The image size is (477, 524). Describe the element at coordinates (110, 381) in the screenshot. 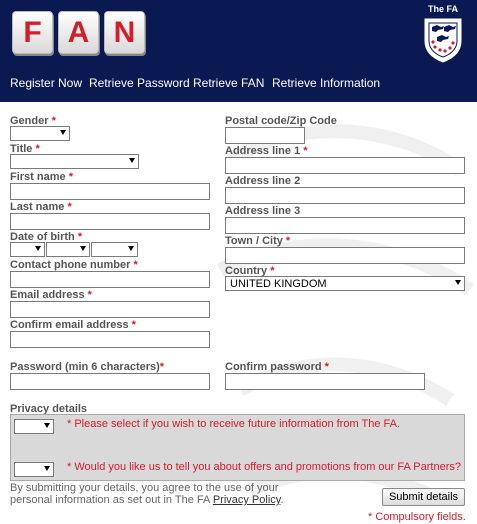

I see `password-field` at that location.